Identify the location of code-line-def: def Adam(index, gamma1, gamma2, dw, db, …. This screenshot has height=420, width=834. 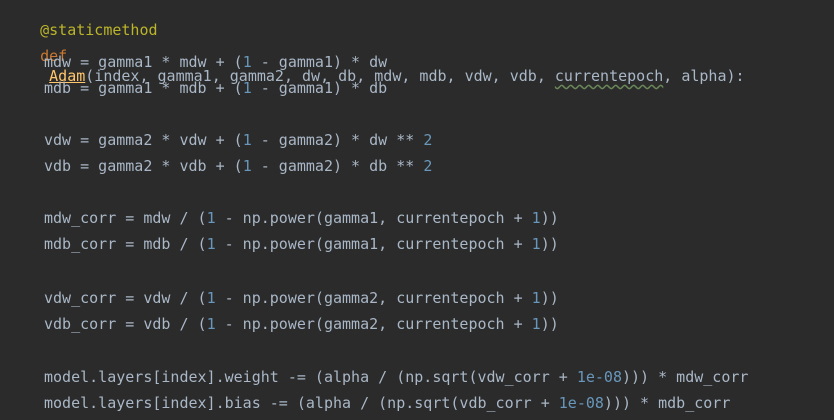
(374, 55).